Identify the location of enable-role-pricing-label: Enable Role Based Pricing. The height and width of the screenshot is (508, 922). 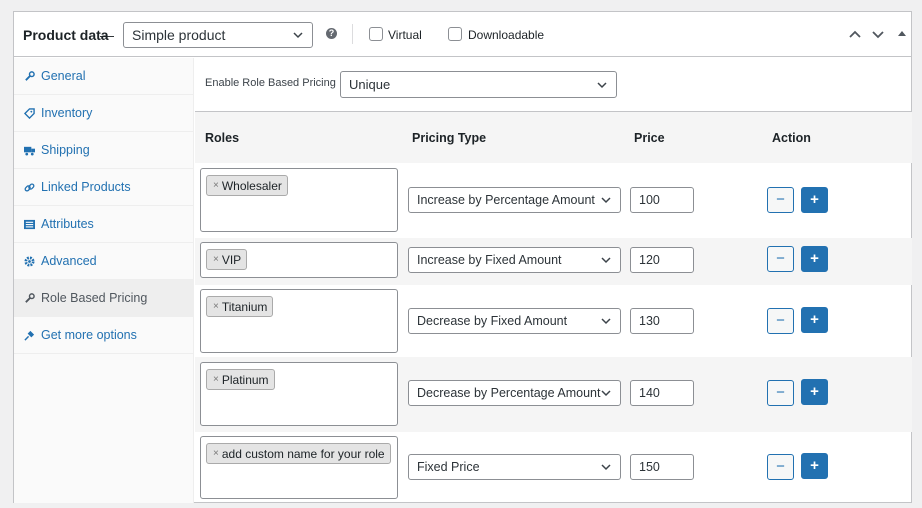
(270, 83).